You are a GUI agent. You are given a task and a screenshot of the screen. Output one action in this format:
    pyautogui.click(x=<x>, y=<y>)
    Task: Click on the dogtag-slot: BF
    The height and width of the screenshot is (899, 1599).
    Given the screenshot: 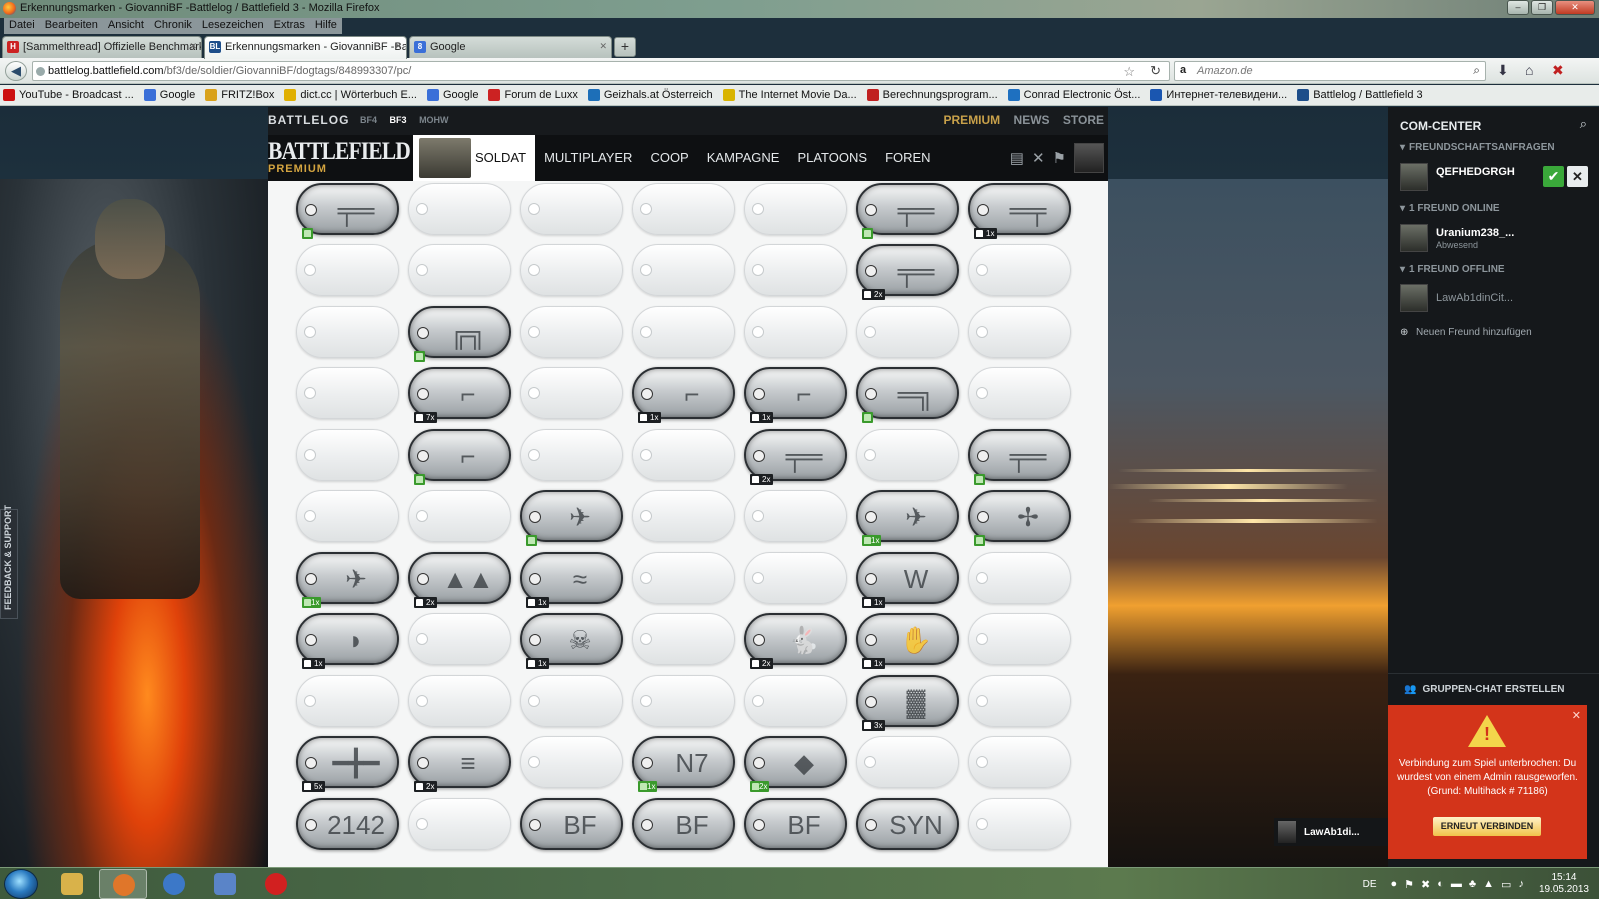 What is the action you would take?
    pyautogui.click(x=800, y=828)
    